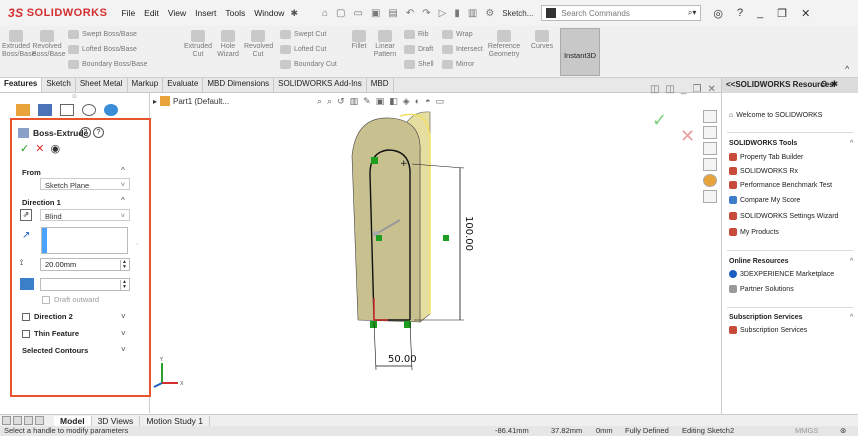 The image size is (858, 436). What do you see at coordinates (843, 430) in the screenshot?
I see `status-options-icon: ⊛` at bounding box center [843, 430].